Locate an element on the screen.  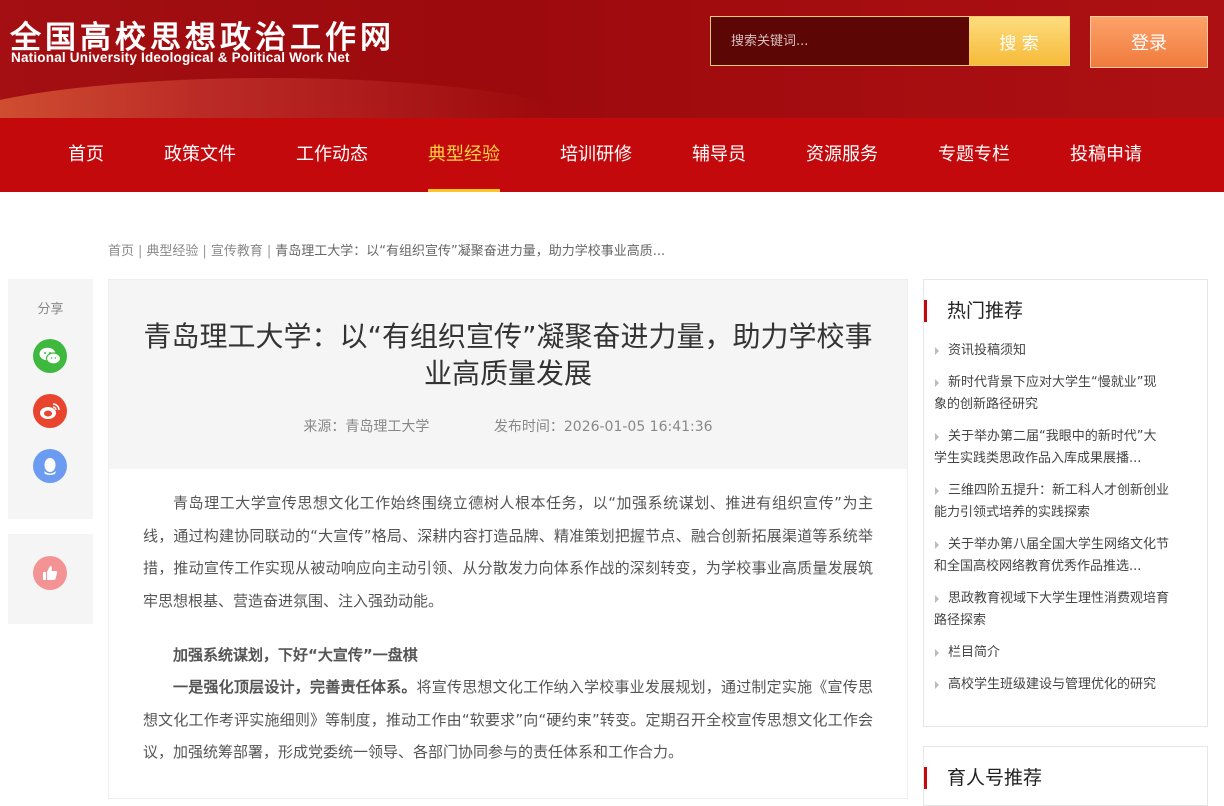
search-input is located at coordinates (840, 41).